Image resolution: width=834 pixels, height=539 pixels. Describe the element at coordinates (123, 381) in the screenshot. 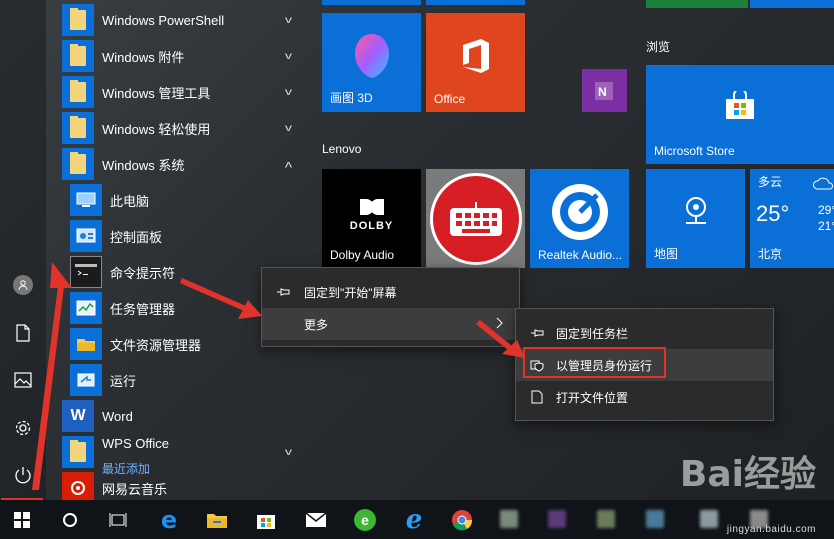

I see `app-label: 运行` at that location.